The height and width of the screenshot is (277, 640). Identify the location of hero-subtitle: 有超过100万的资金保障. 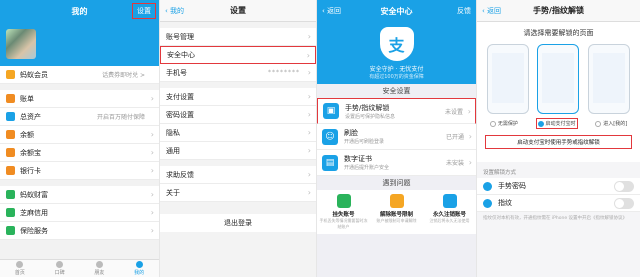
(396, 76).